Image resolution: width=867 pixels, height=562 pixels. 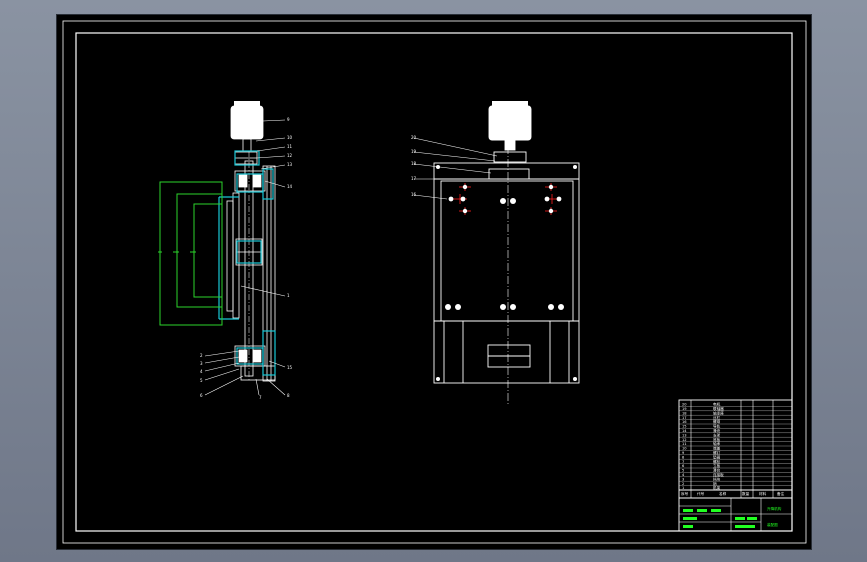 What do you see at coordinates (684, 435) in the screenshot?
I see `parts-row-number: 13` at bounding box center [684, 435].